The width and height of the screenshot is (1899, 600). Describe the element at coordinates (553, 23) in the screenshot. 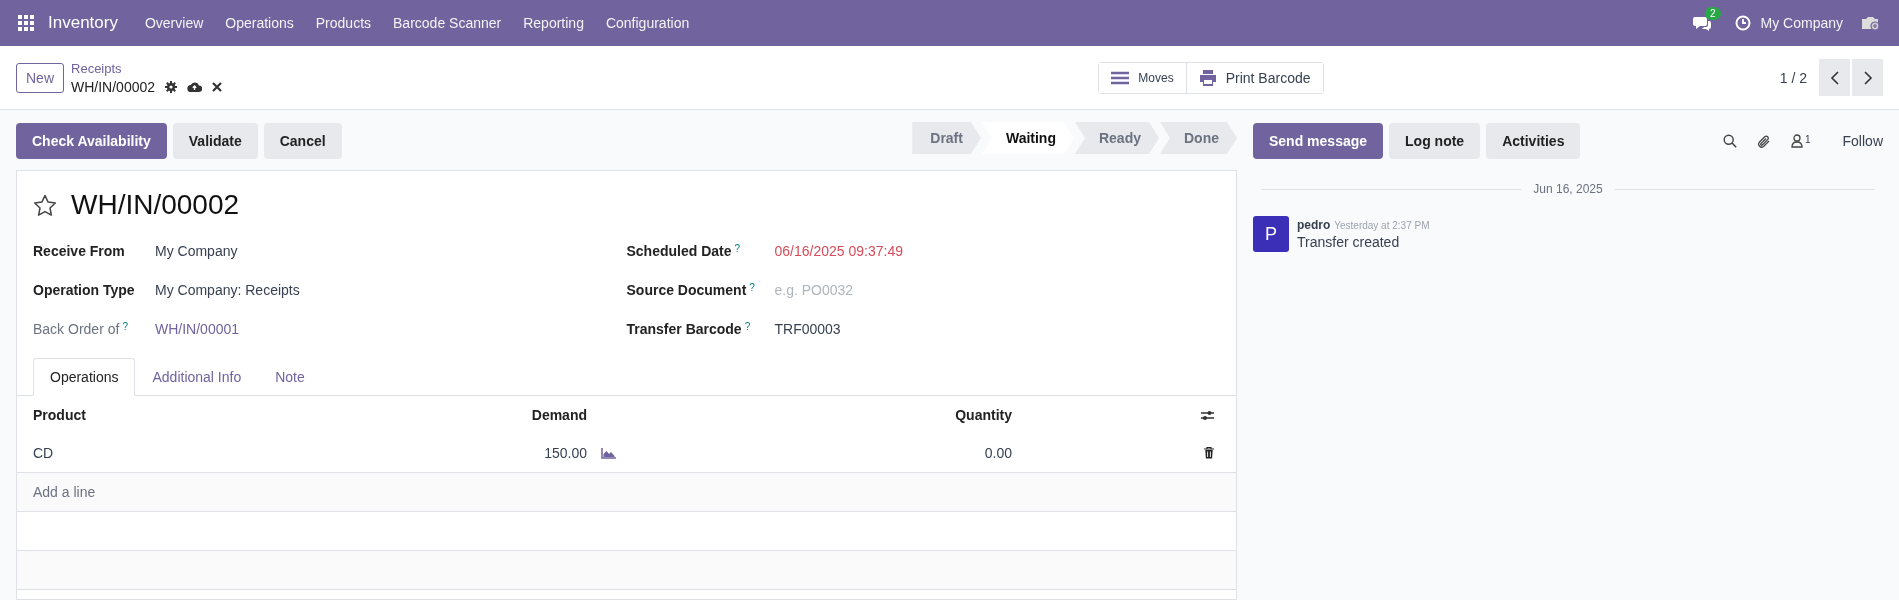

I see `menu-item: Reporting` at that location.